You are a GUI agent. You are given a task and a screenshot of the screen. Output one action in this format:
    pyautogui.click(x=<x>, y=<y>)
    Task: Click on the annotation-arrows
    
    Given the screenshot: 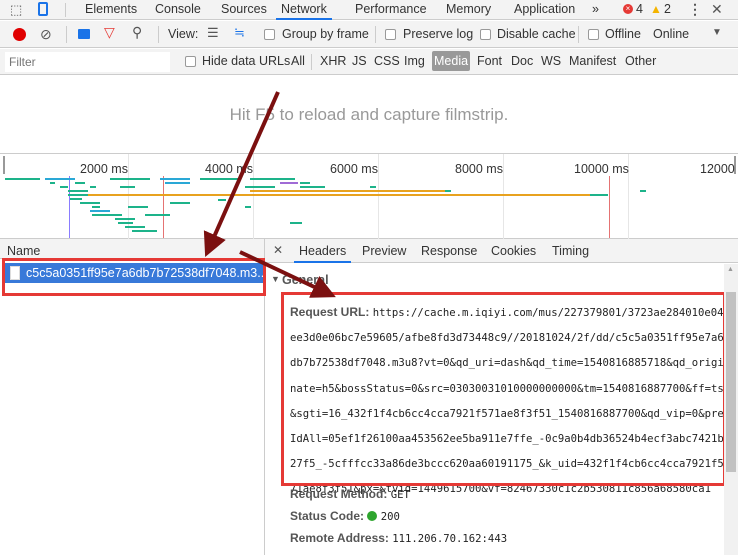 What is the action you would take?
    pyautogui.click(x=269, y=194)
    